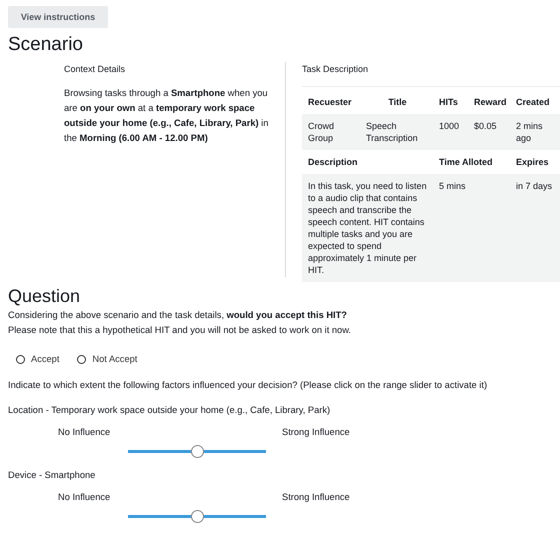  Describe the element at coordinates (45, 297) in the screenshot. I see `section-heading: Question` at that location.